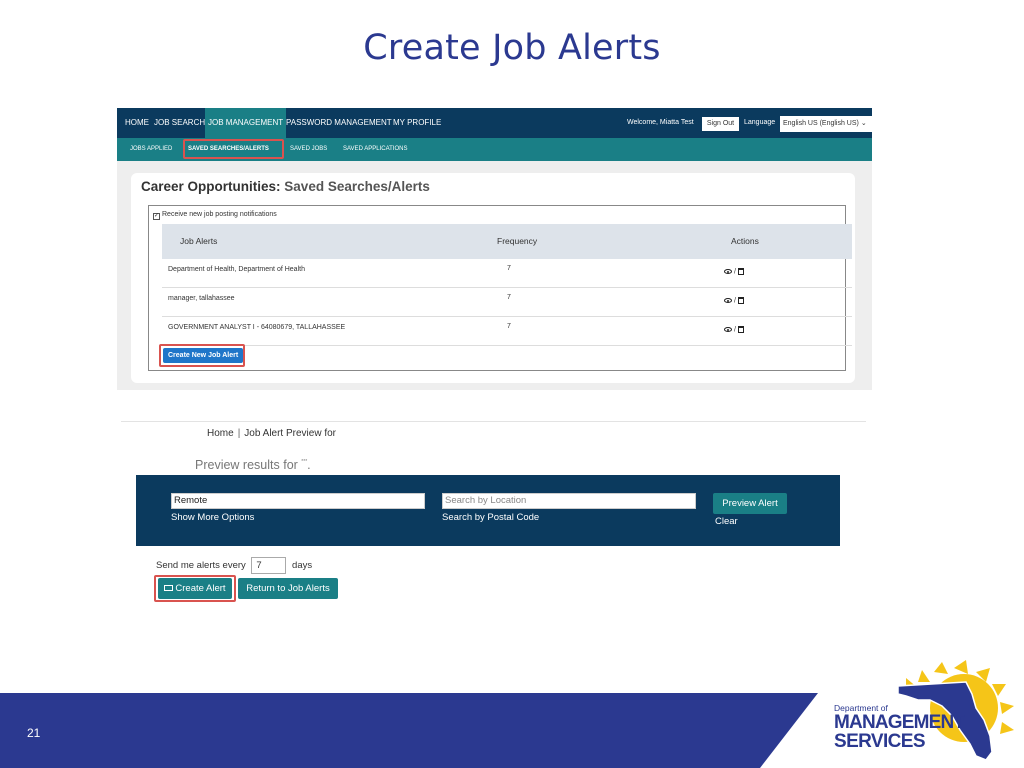  Describe the element at coordinates (339, 123) in the screenshot. I see `nav-password-management: PASSWORD MANAGEMENT` at that location.